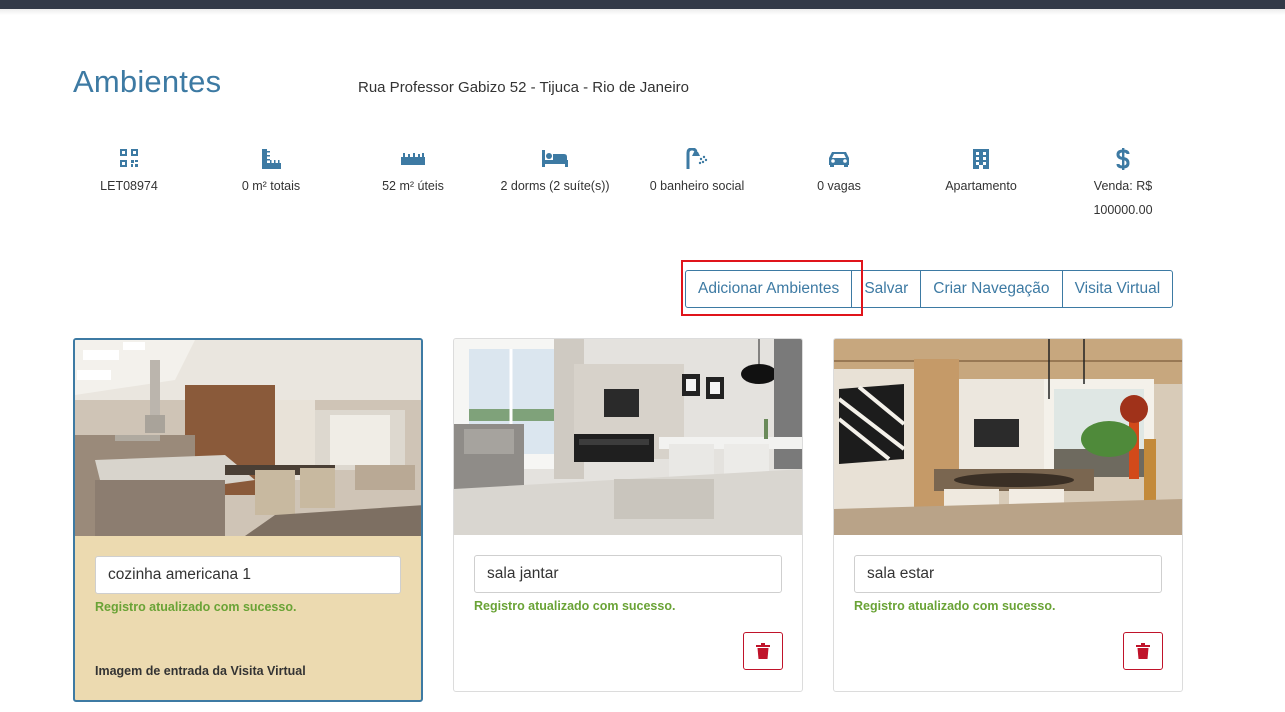  Describe the element at coordinates (147, 81) in the screenshot. I see `page-title: Ambientes` at that location.